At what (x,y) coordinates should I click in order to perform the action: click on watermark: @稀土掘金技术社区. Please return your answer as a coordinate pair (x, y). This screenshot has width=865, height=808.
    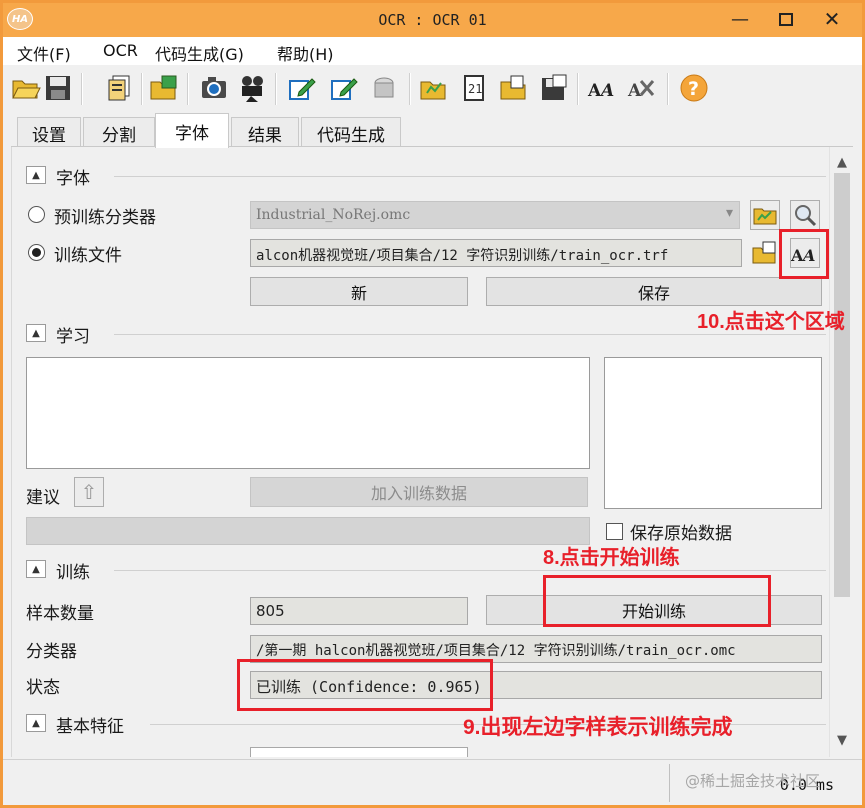
    Looking at the image, I should click on (753, 781).